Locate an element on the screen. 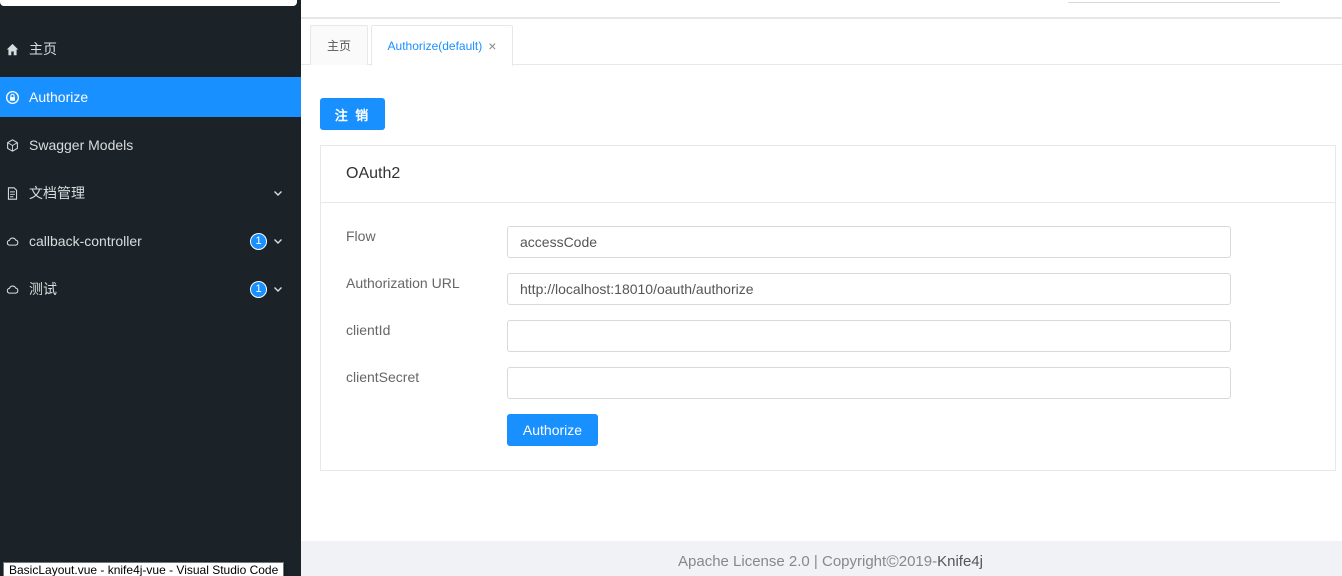  card-title: OAuth2 is located at coordinates (828, 174).